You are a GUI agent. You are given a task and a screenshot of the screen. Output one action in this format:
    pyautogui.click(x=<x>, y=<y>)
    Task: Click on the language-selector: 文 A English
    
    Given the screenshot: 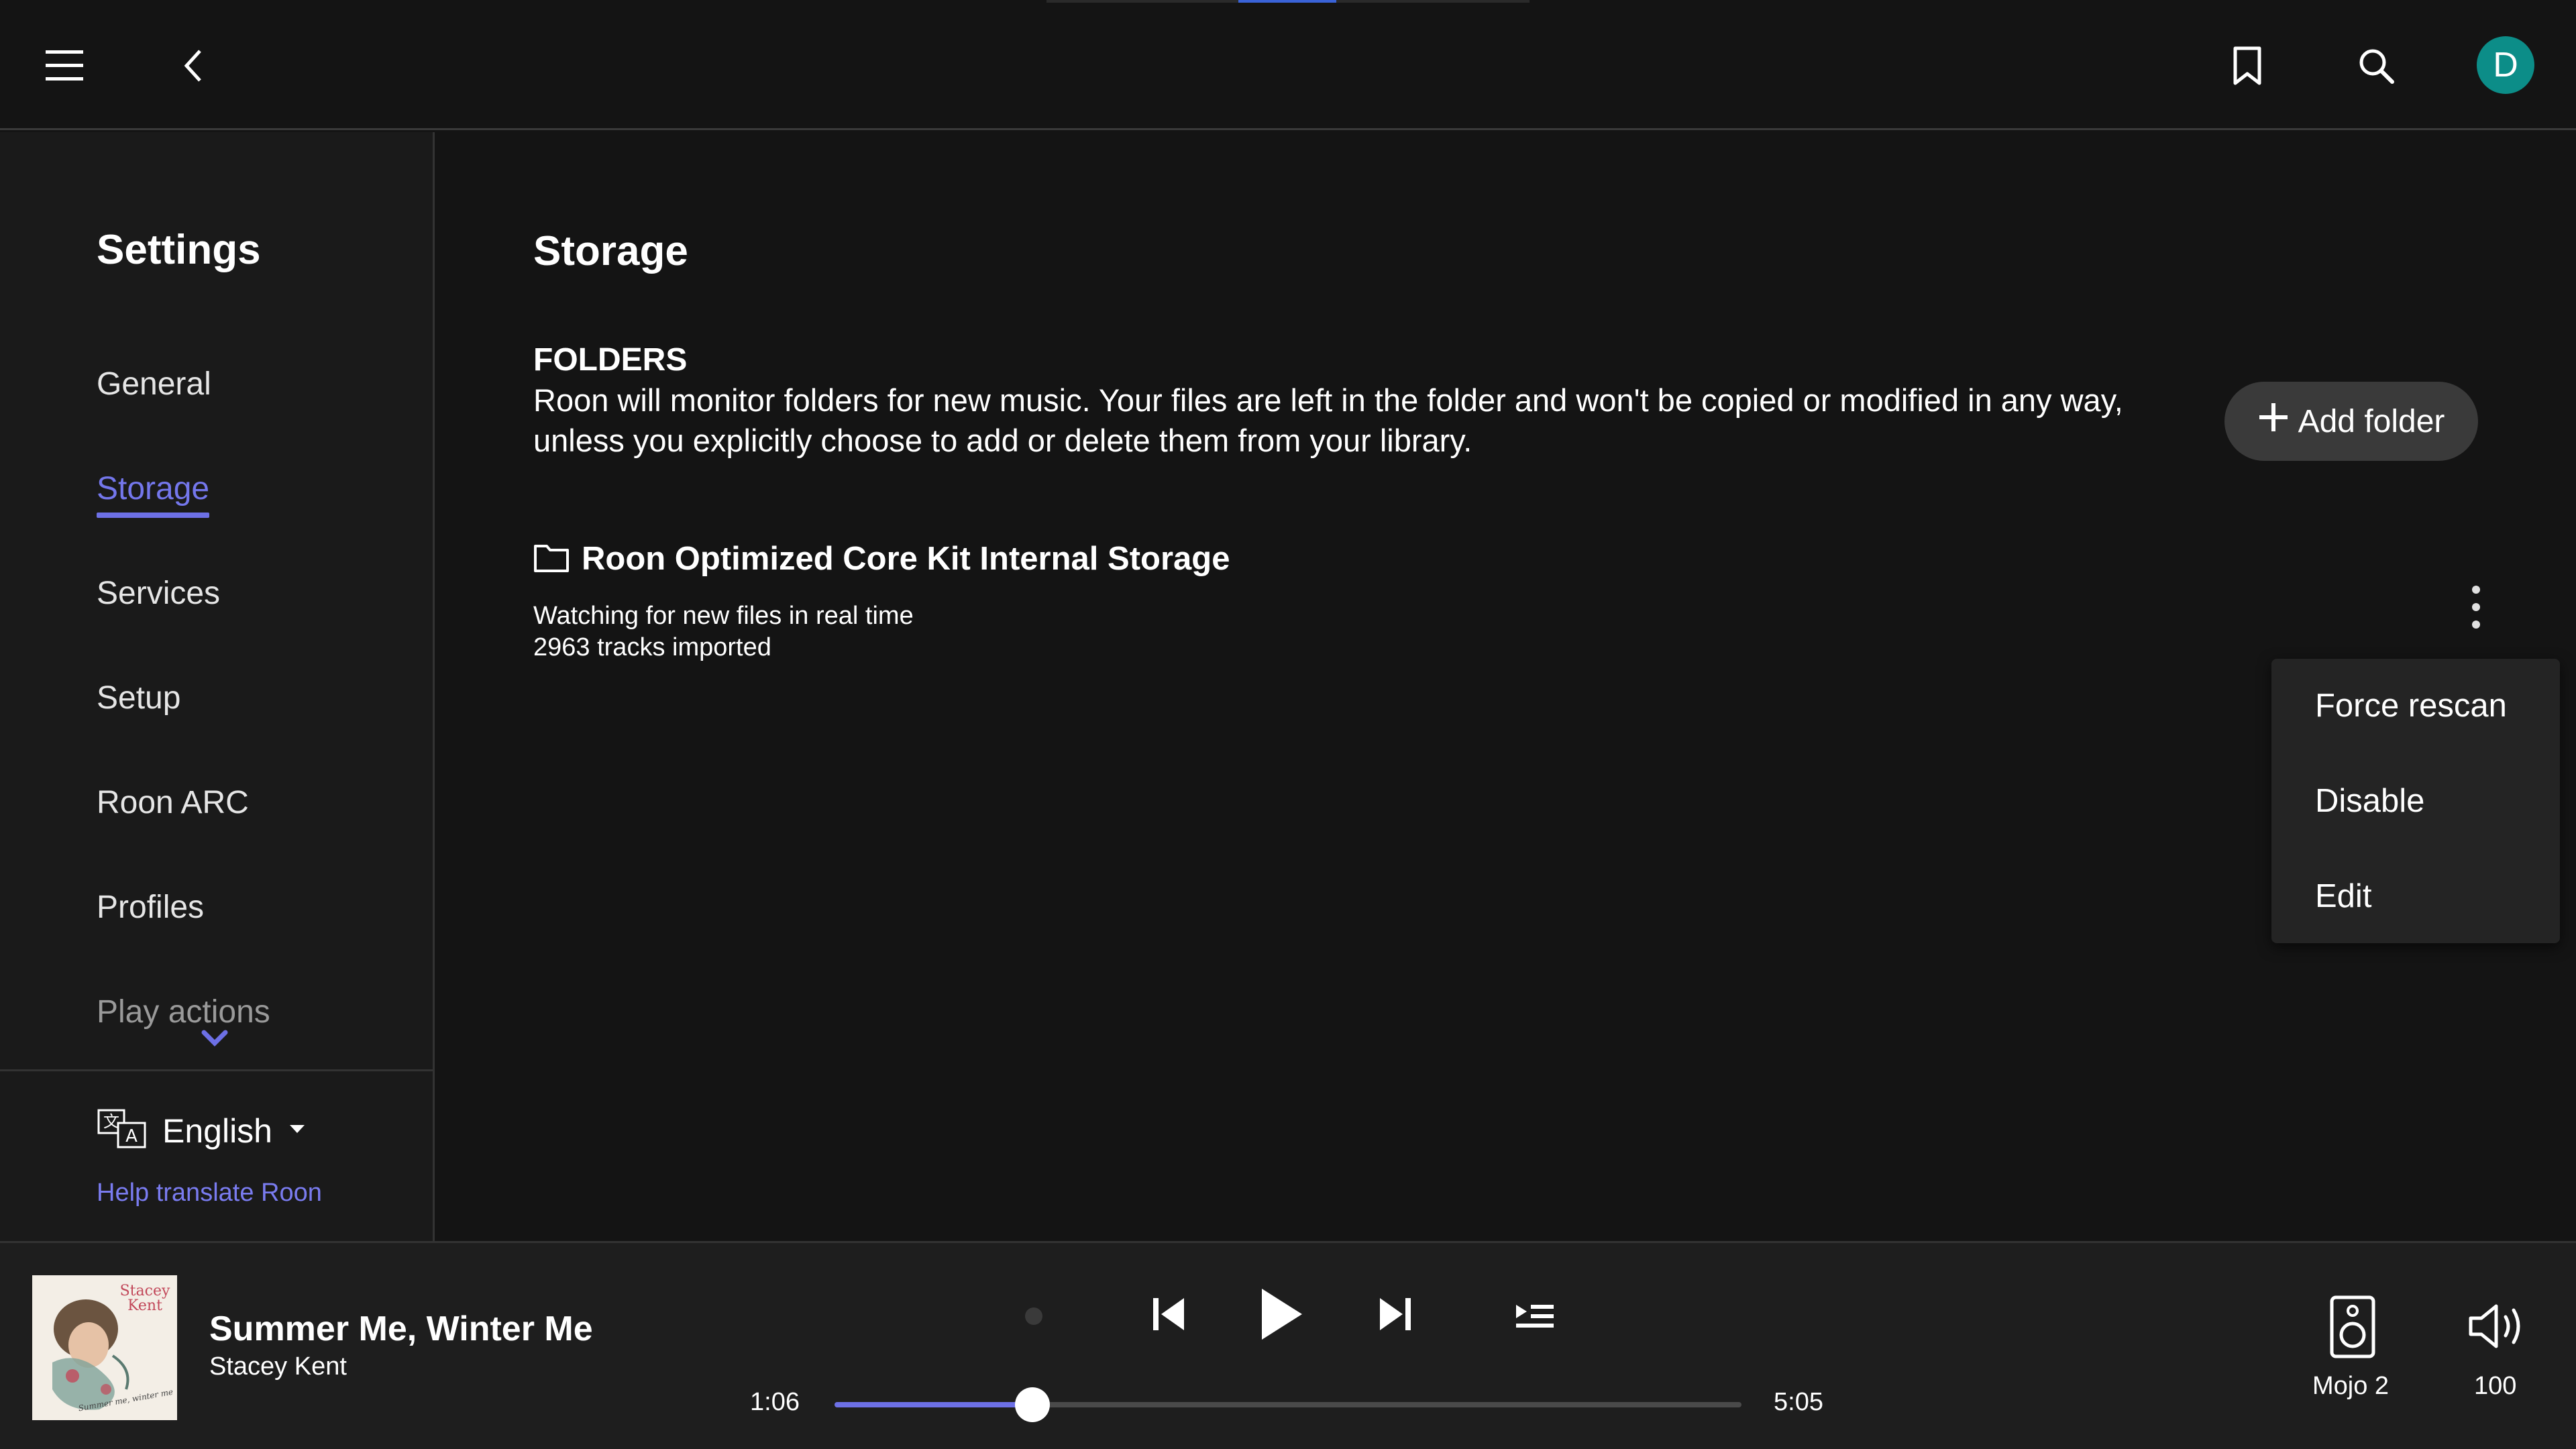 What is the action you would take?
    pyautogui.click(x=202, y=1130)
    